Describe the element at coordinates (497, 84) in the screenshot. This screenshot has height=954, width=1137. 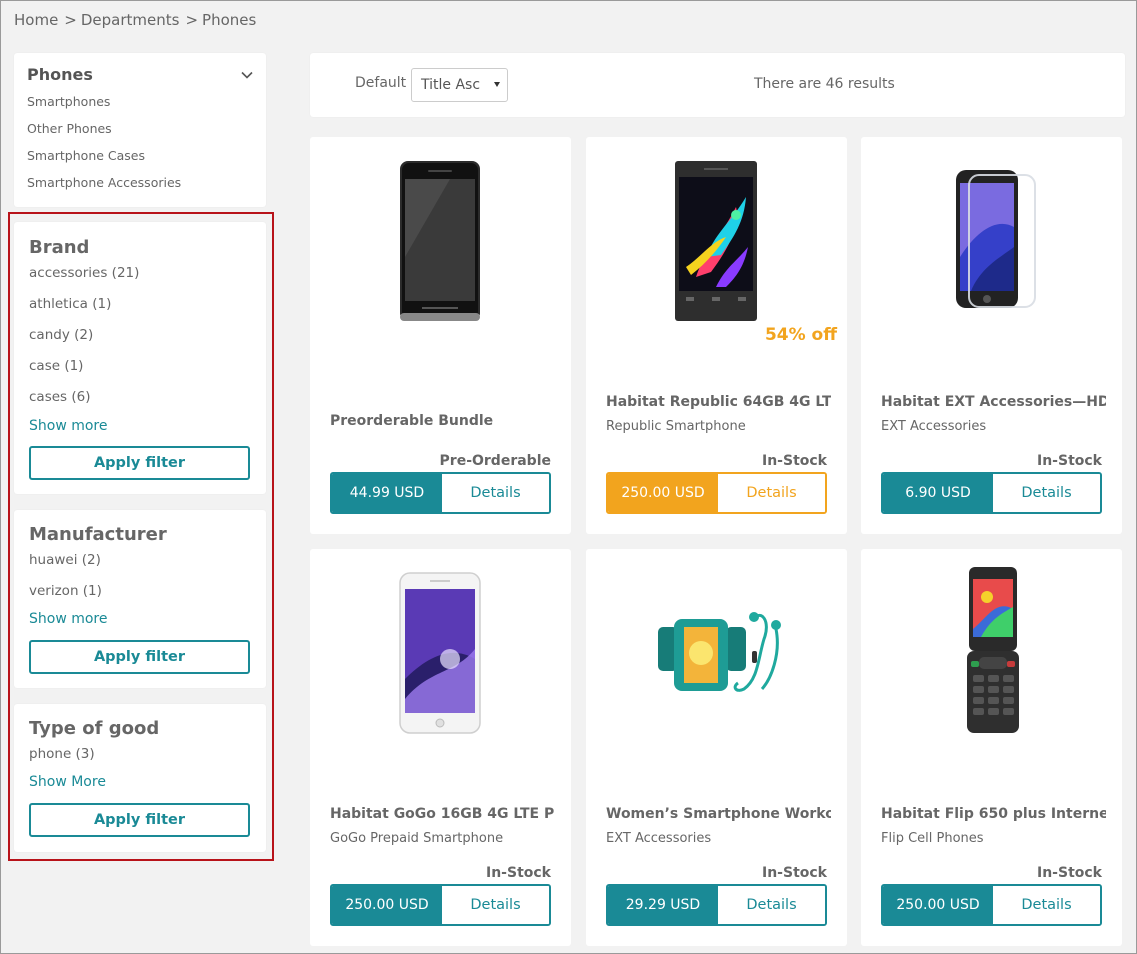
I see `caret-down-icon` at that location.